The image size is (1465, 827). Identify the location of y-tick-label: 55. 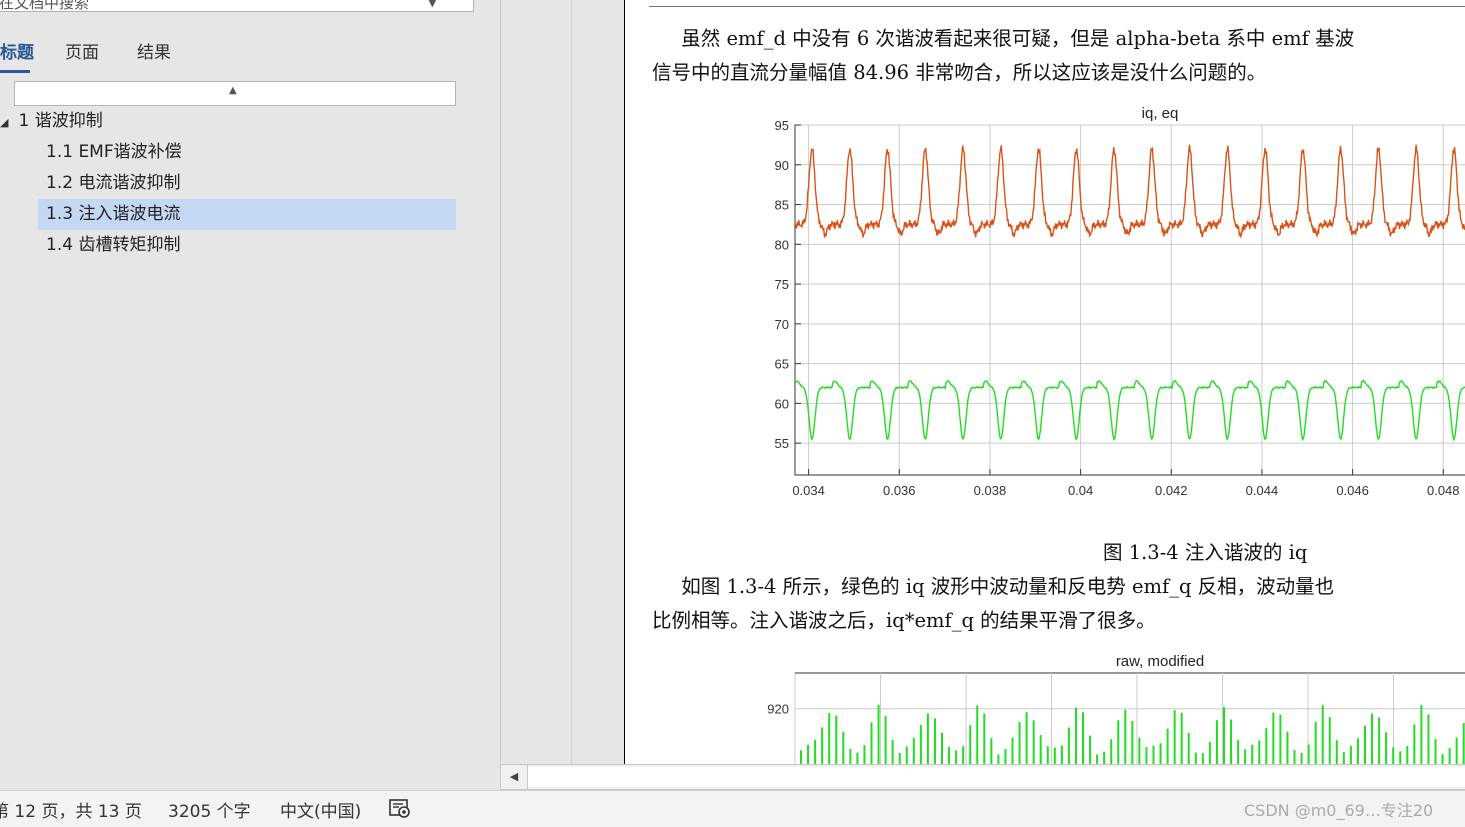
(782, 443).